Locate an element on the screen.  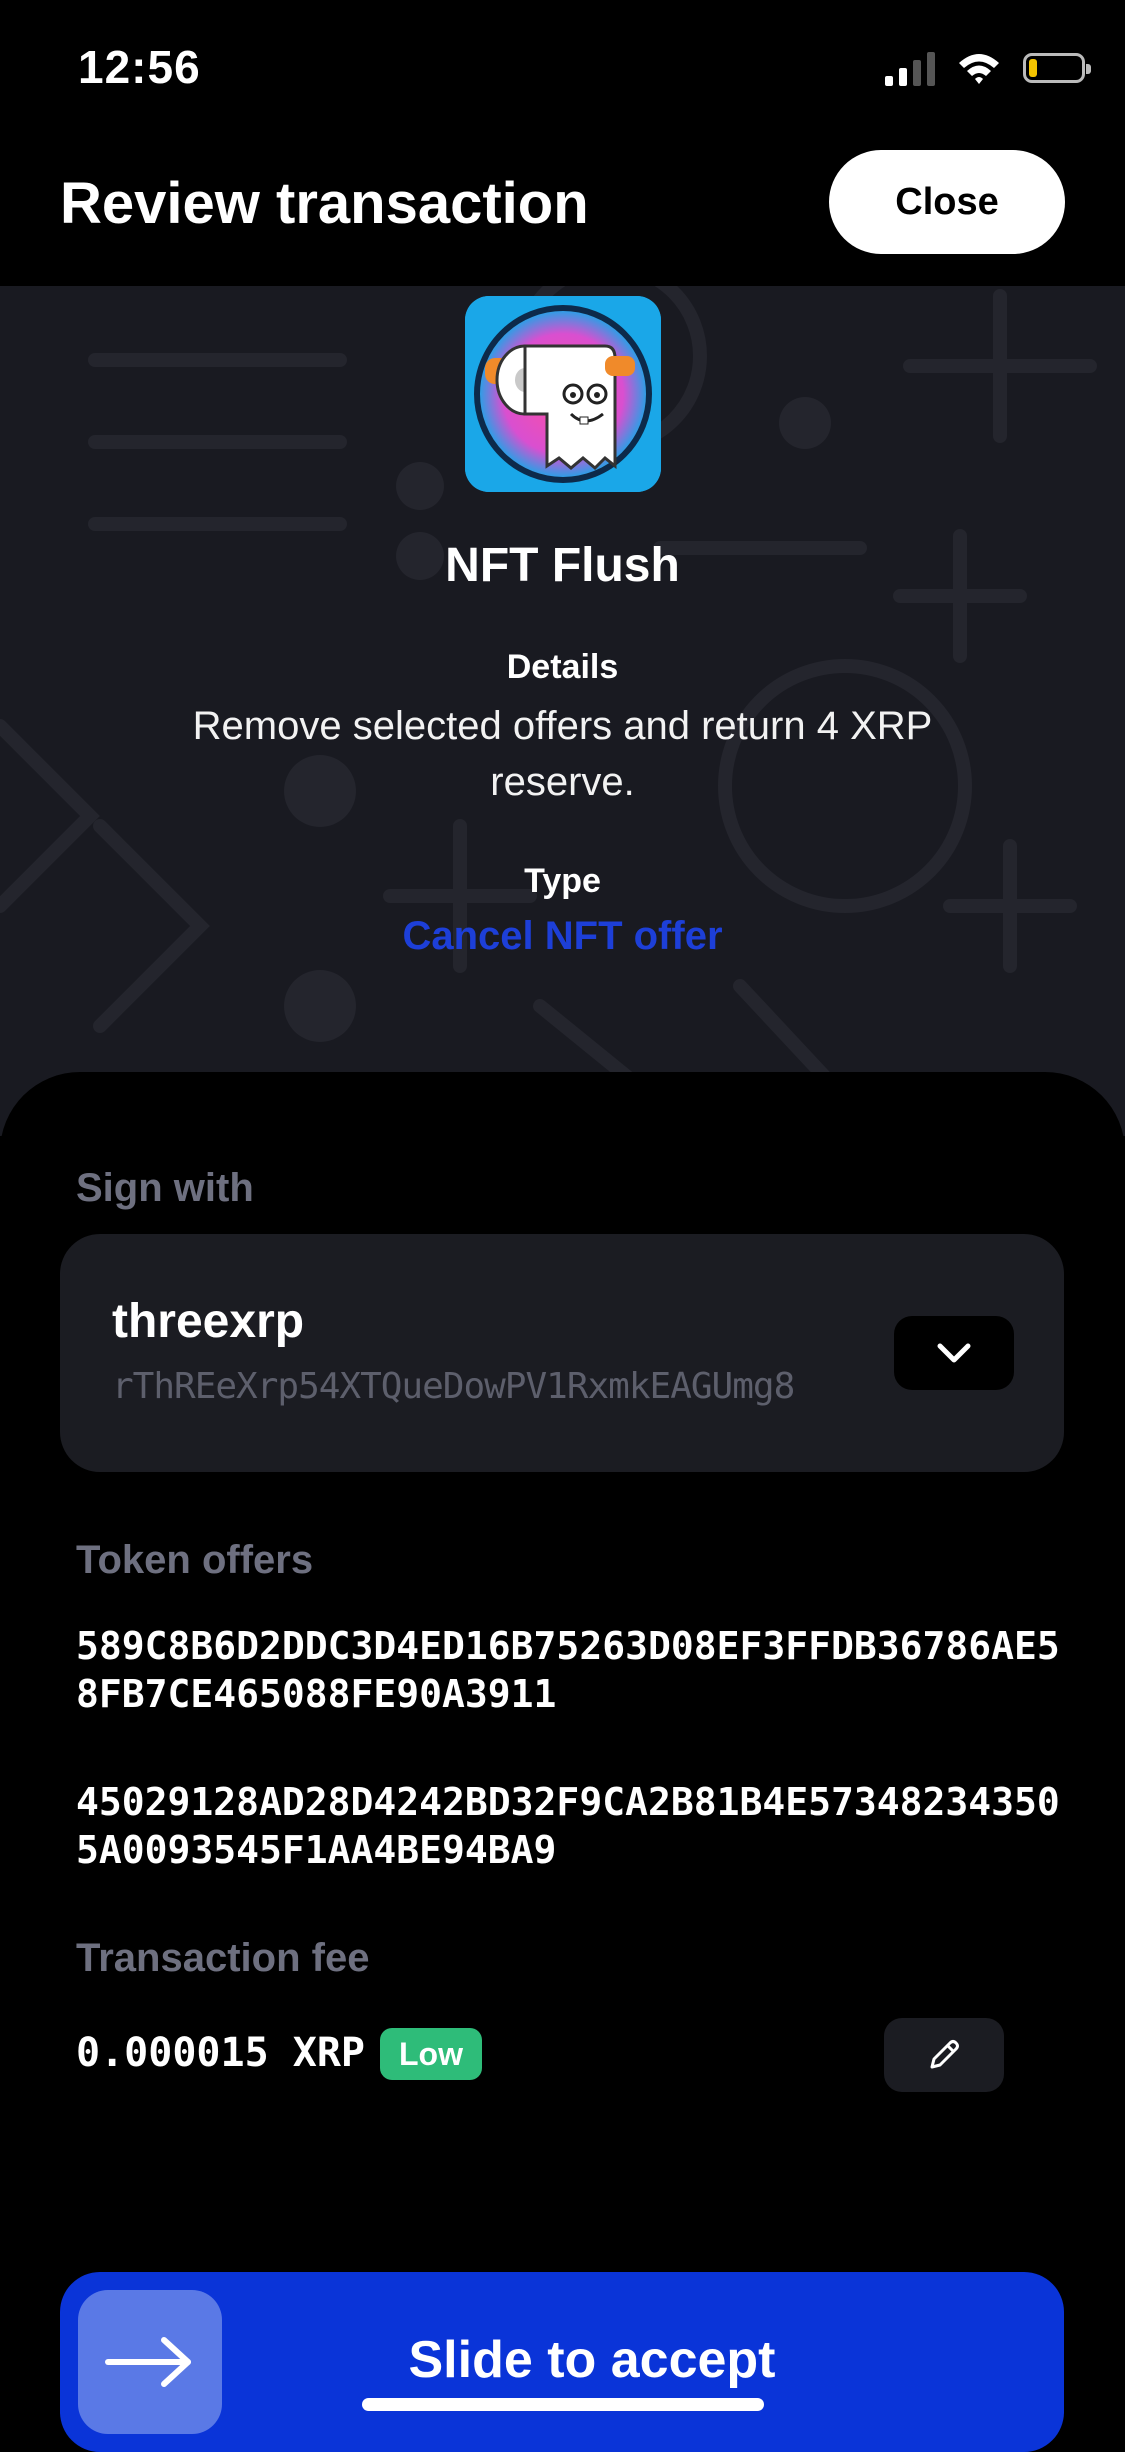
chevron-down-icon is located at coordinates (954, 1353).